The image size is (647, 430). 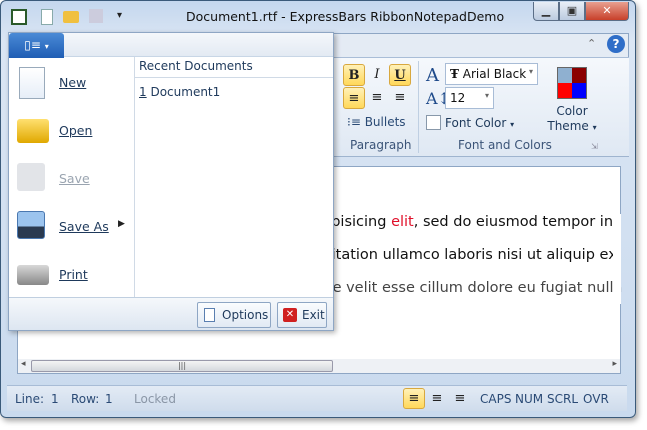 I want to click on menu-item-label: New, so click(x=73, y=82).